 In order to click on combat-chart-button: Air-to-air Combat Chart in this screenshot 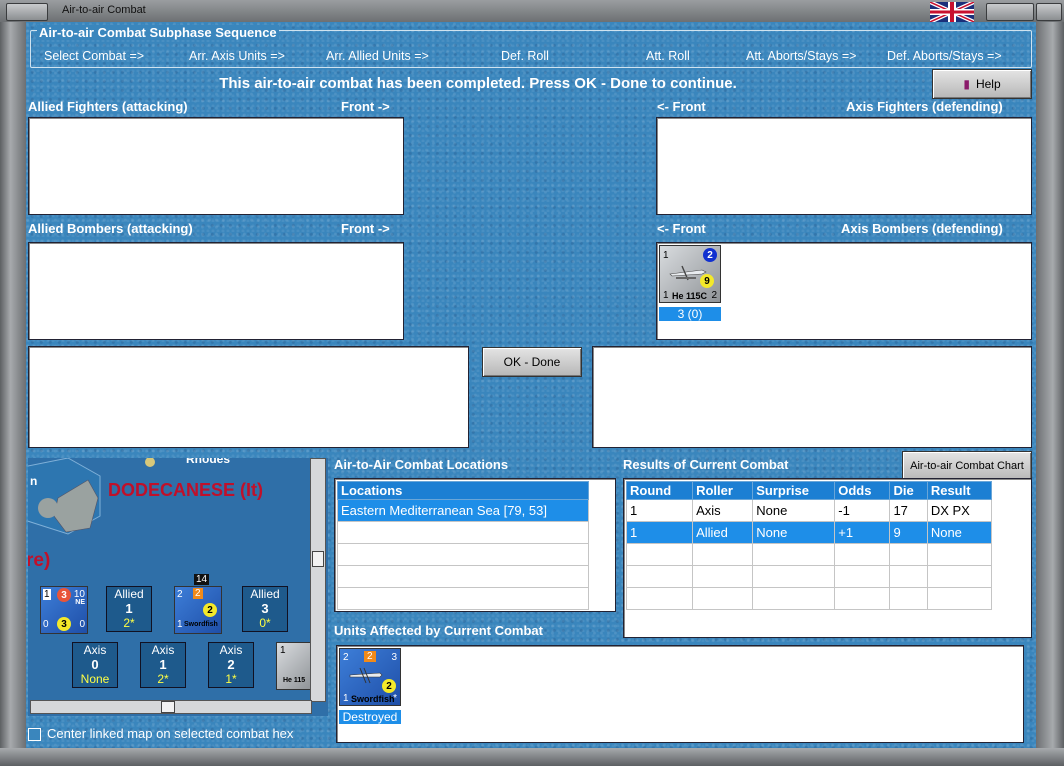, I will do `click(967, 466)`.